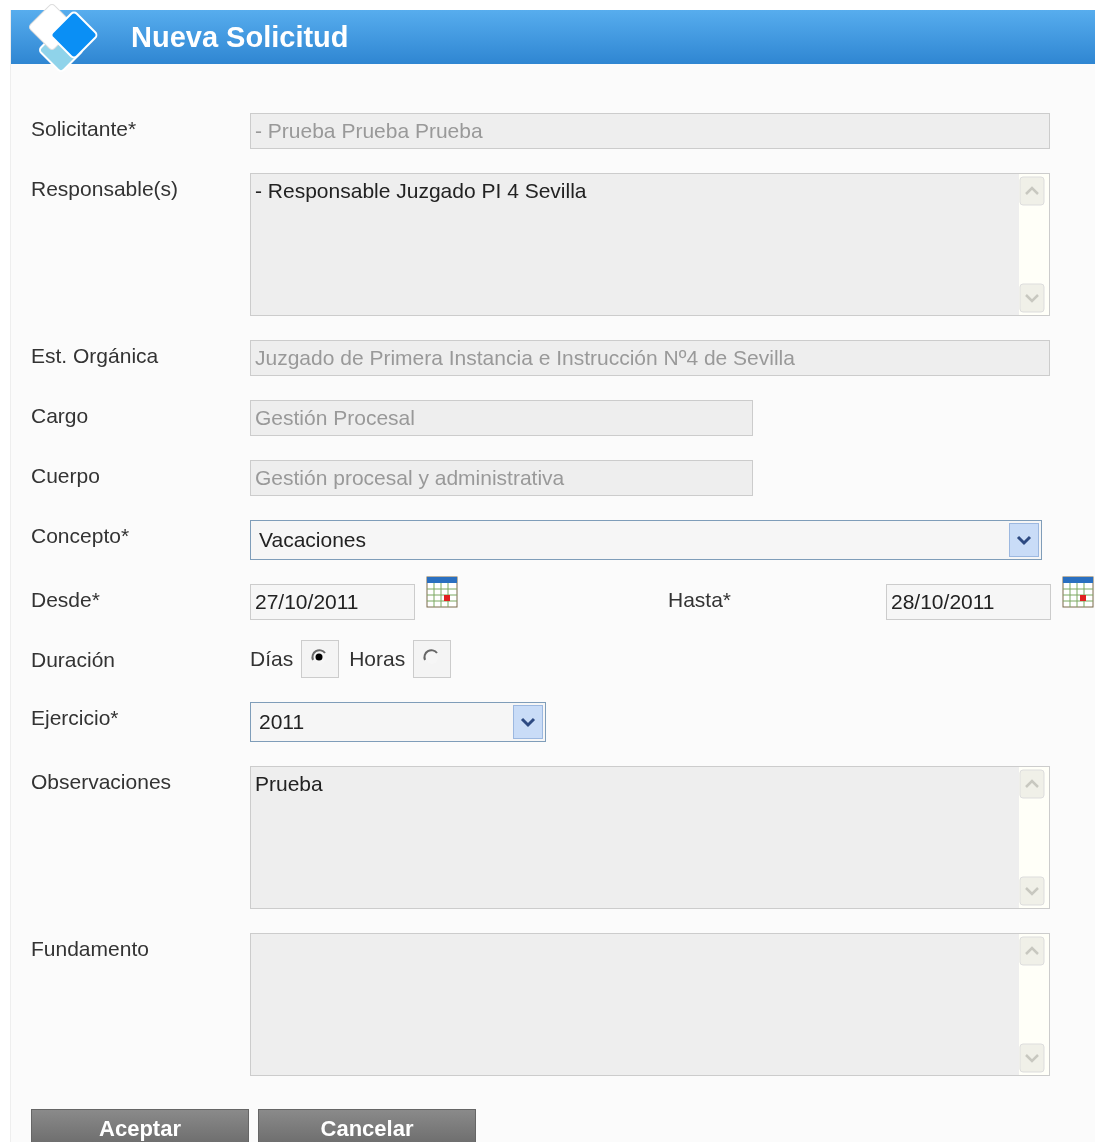 This screenshot has height=1142, width=1095. I want to click on field-label: Est. Orgánica, so click(95, 355).